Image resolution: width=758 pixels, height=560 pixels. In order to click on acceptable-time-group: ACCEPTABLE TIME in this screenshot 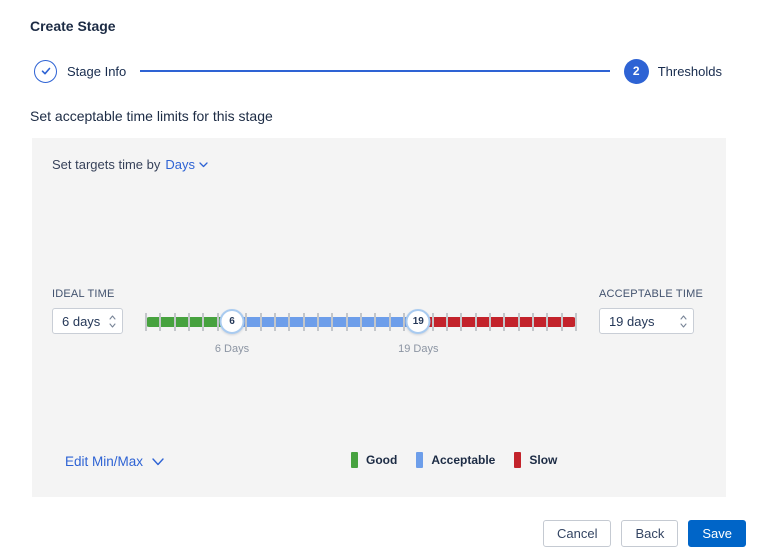, I will do `click(650, 311)`.